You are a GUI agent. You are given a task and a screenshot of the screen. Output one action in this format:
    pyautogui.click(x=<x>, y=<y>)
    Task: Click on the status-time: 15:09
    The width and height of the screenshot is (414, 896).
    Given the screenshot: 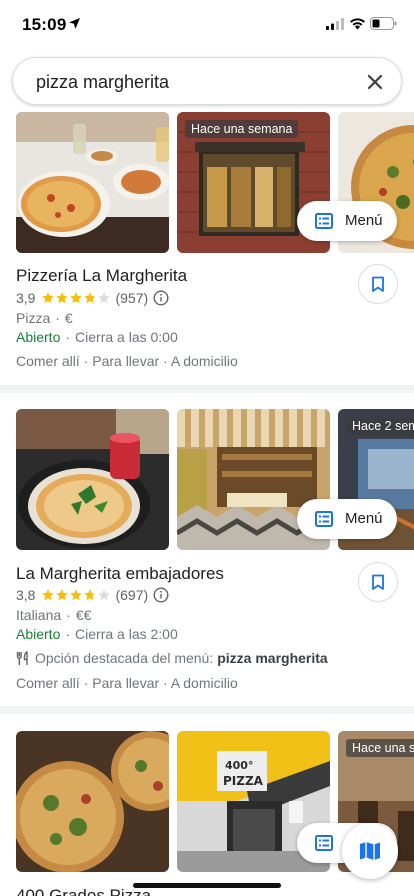 What is the action you would take?
    pyautogui.click(x=44, y=24)
    